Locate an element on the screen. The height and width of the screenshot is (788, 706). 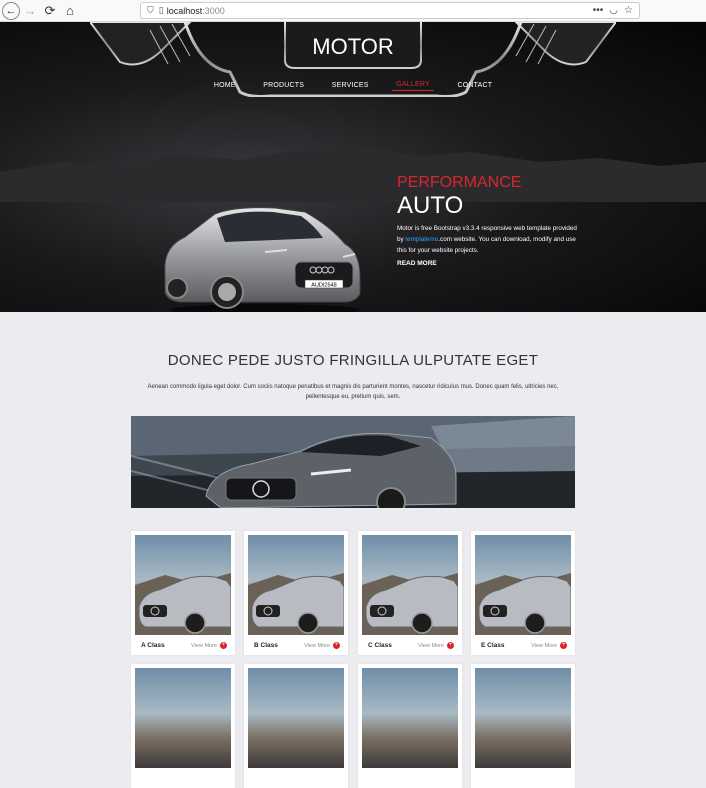
nav-contact: CONTACT is located at coordinates (474, 85).